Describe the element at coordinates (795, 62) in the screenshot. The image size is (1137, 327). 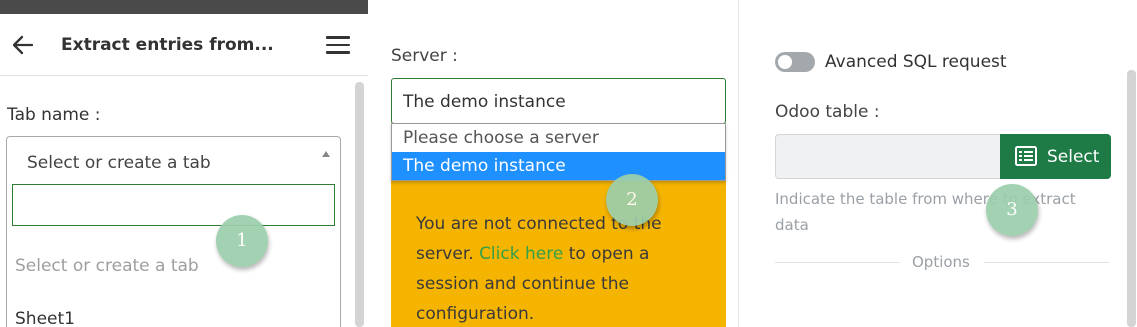
I see `advanced-sql-toggle` at that location.